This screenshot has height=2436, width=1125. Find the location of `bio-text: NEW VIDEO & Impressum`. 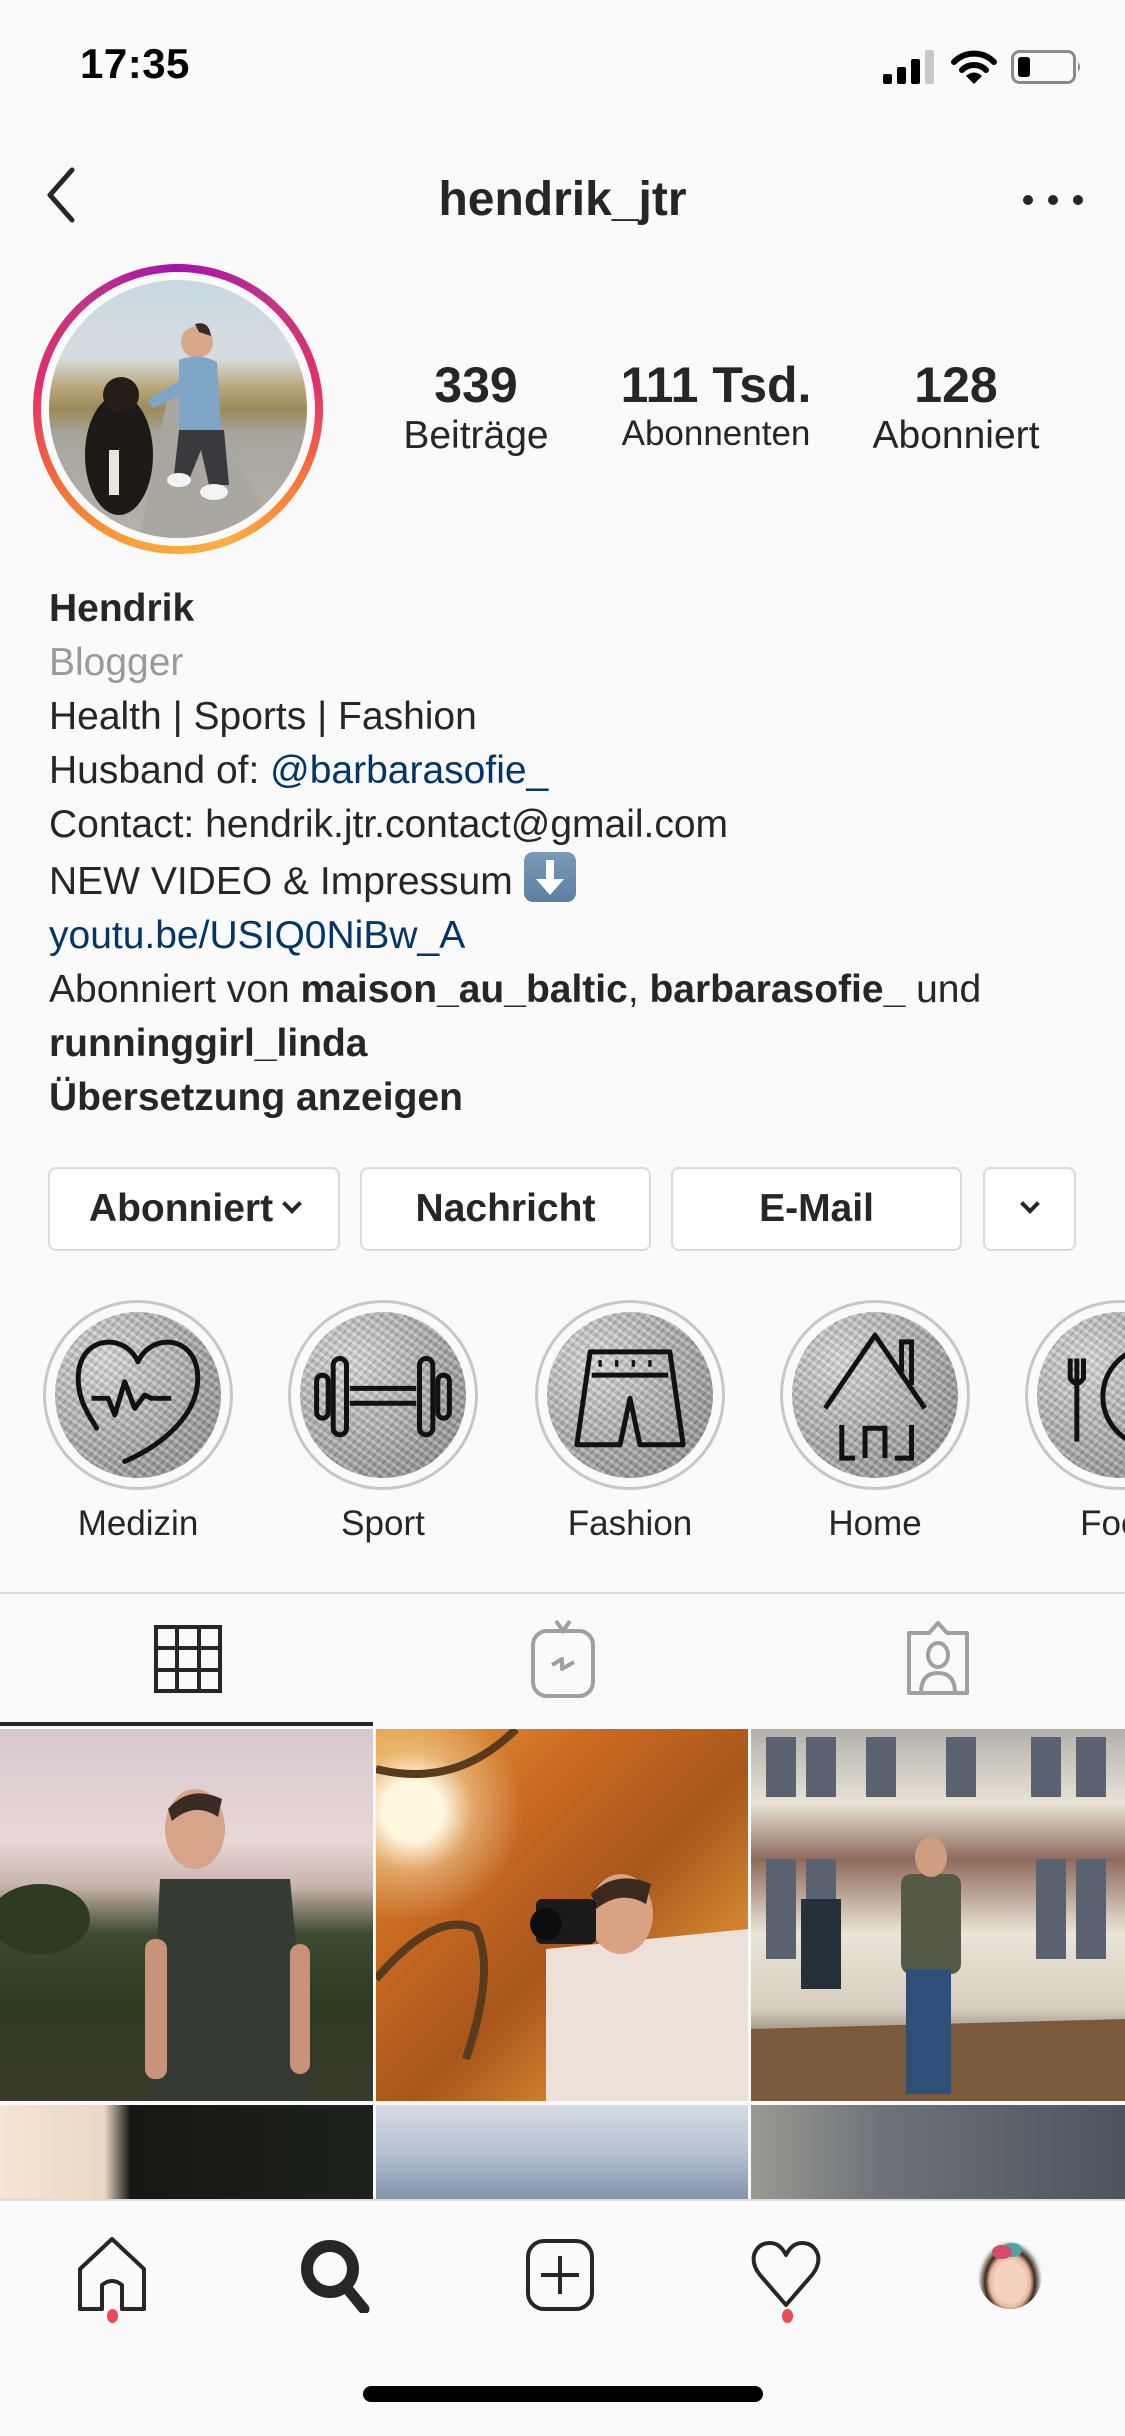

bio-text: NEW VIDEO & Impressum is located at coordinates (281, 881).